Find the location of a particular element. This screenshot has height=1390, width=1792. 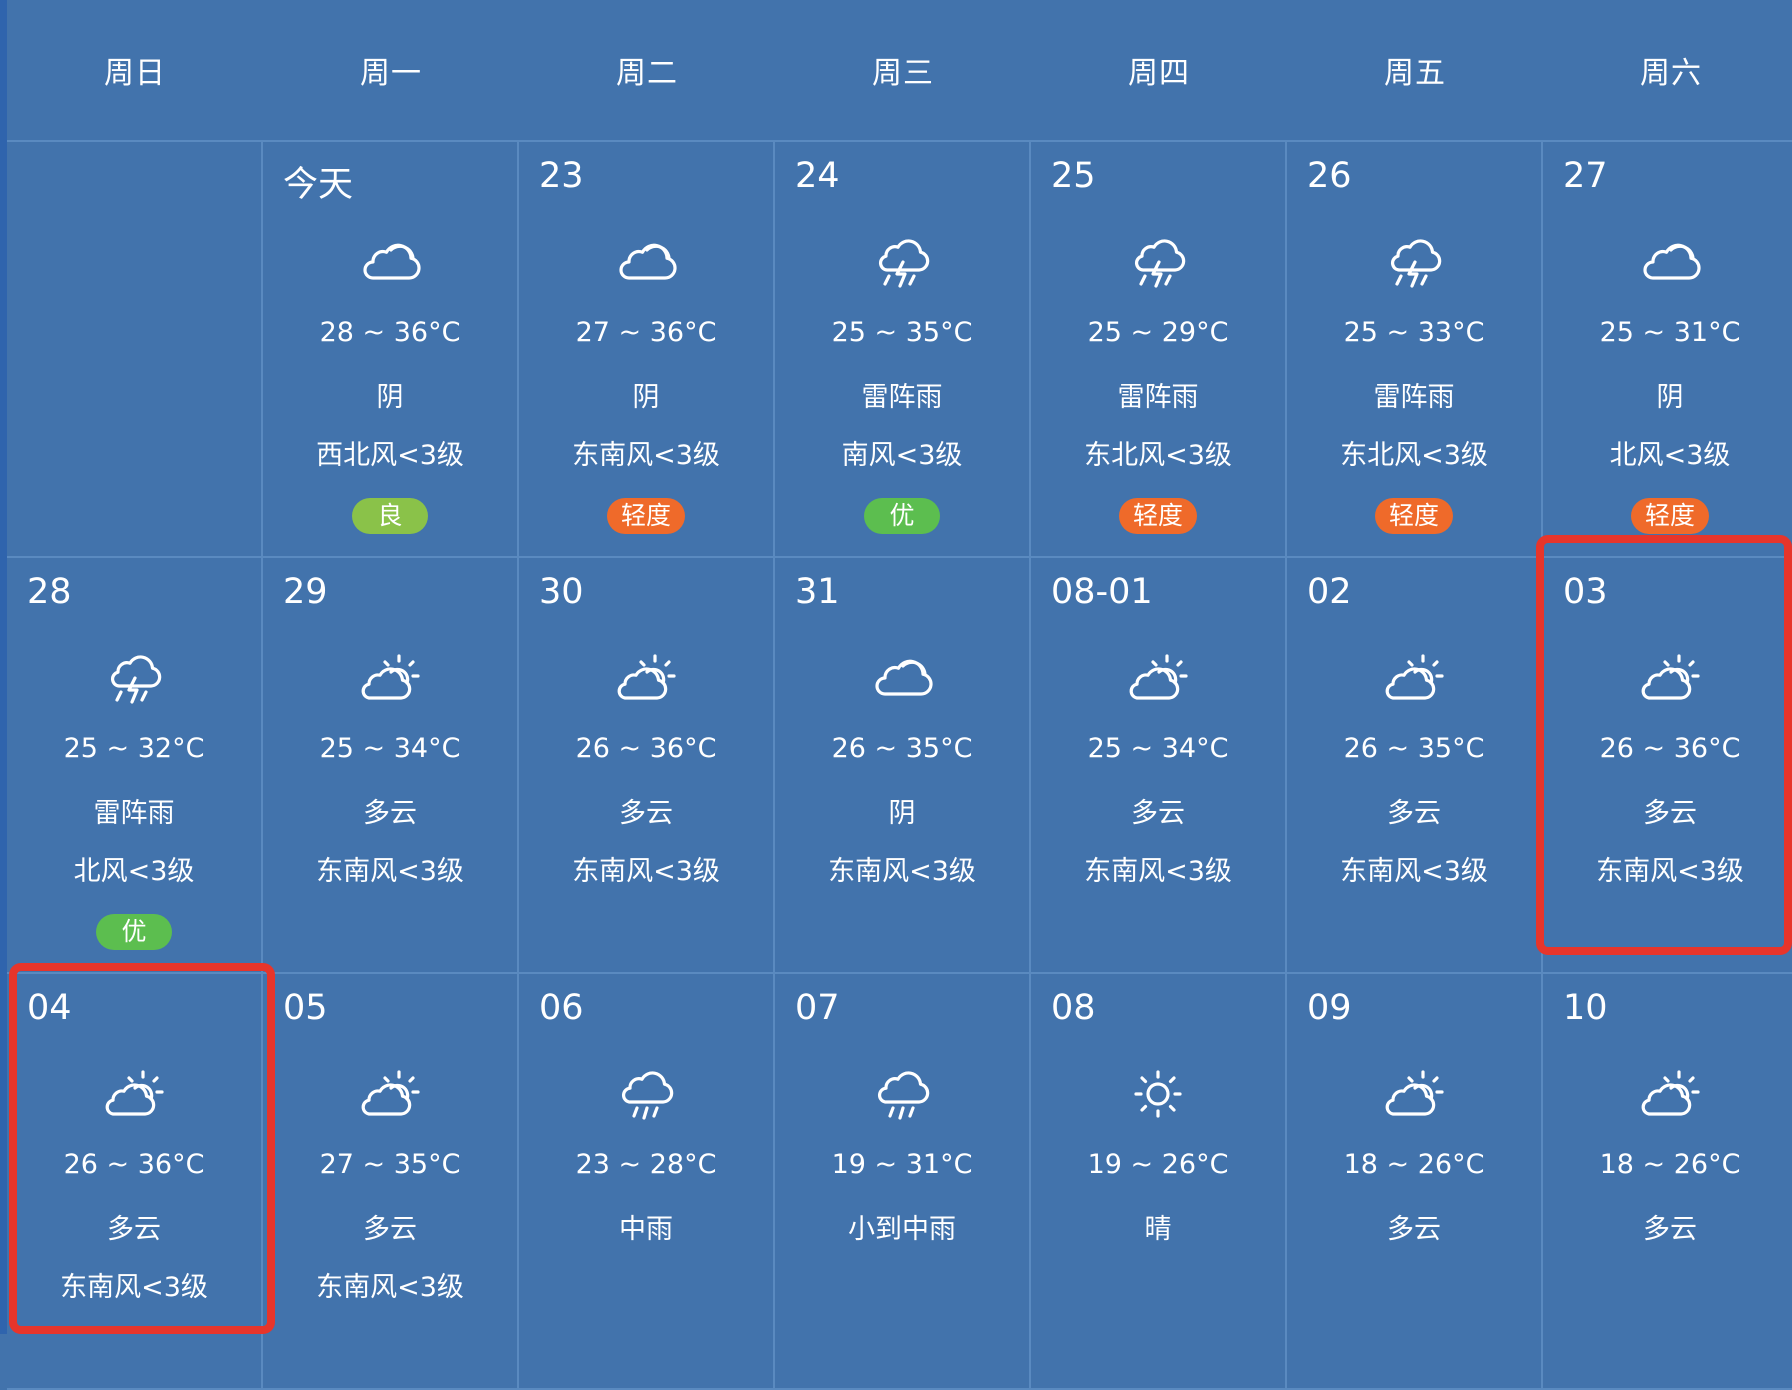

weather-condition: 晴 is located at coordinates (1158, 1229).